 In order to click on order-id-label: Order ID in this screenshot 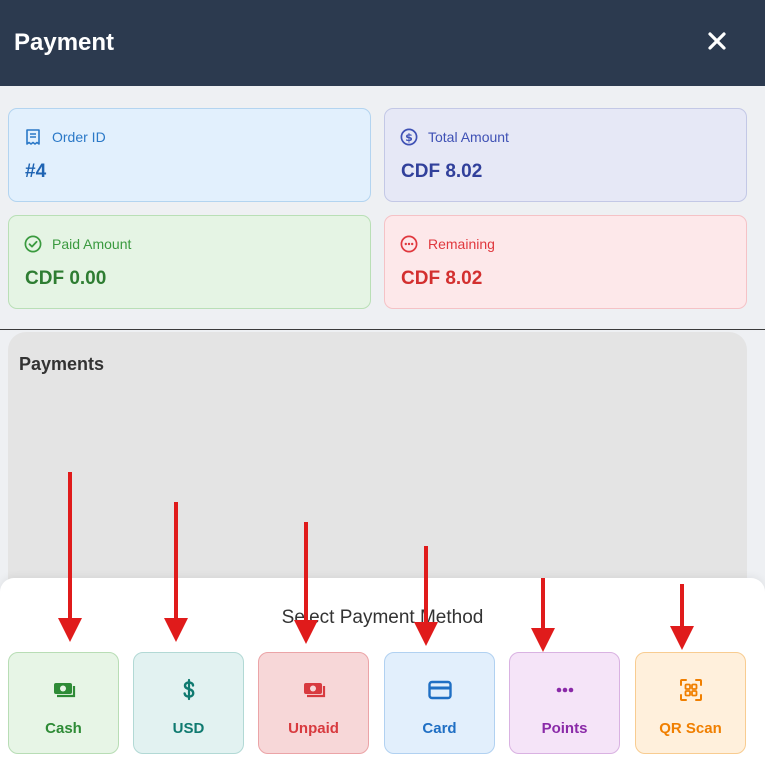, I will do `click(79, 137)`.